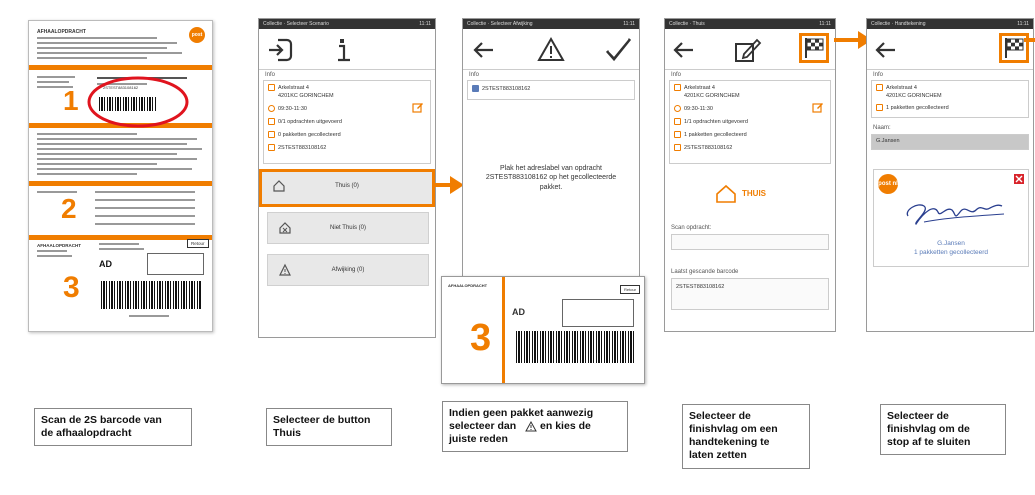 The height and width of the screenshot is (495, 1035). Describe the element at coordinates (551, 90) in the screenshot. I see `info-box: 2STEST883108162` at that location.